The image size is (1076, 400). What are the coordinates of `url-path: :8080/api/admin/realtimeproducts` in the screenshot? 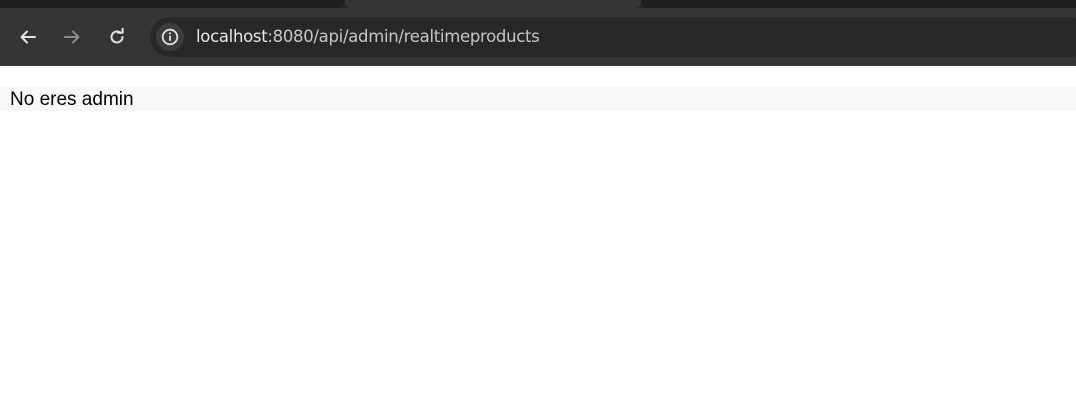 It's located at (403, 36).